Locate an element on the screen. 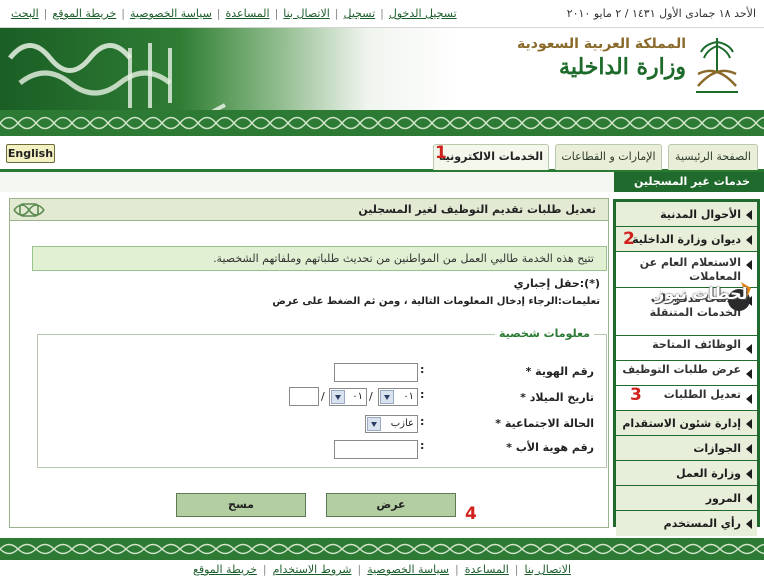 This screenshot has height=583, width=764. birth-month-select: ٠١ is located at coordinates (348, 397).